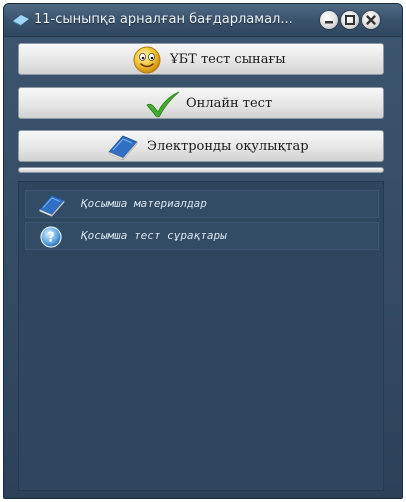  I want to click on maximize-button, so click(350, 20).